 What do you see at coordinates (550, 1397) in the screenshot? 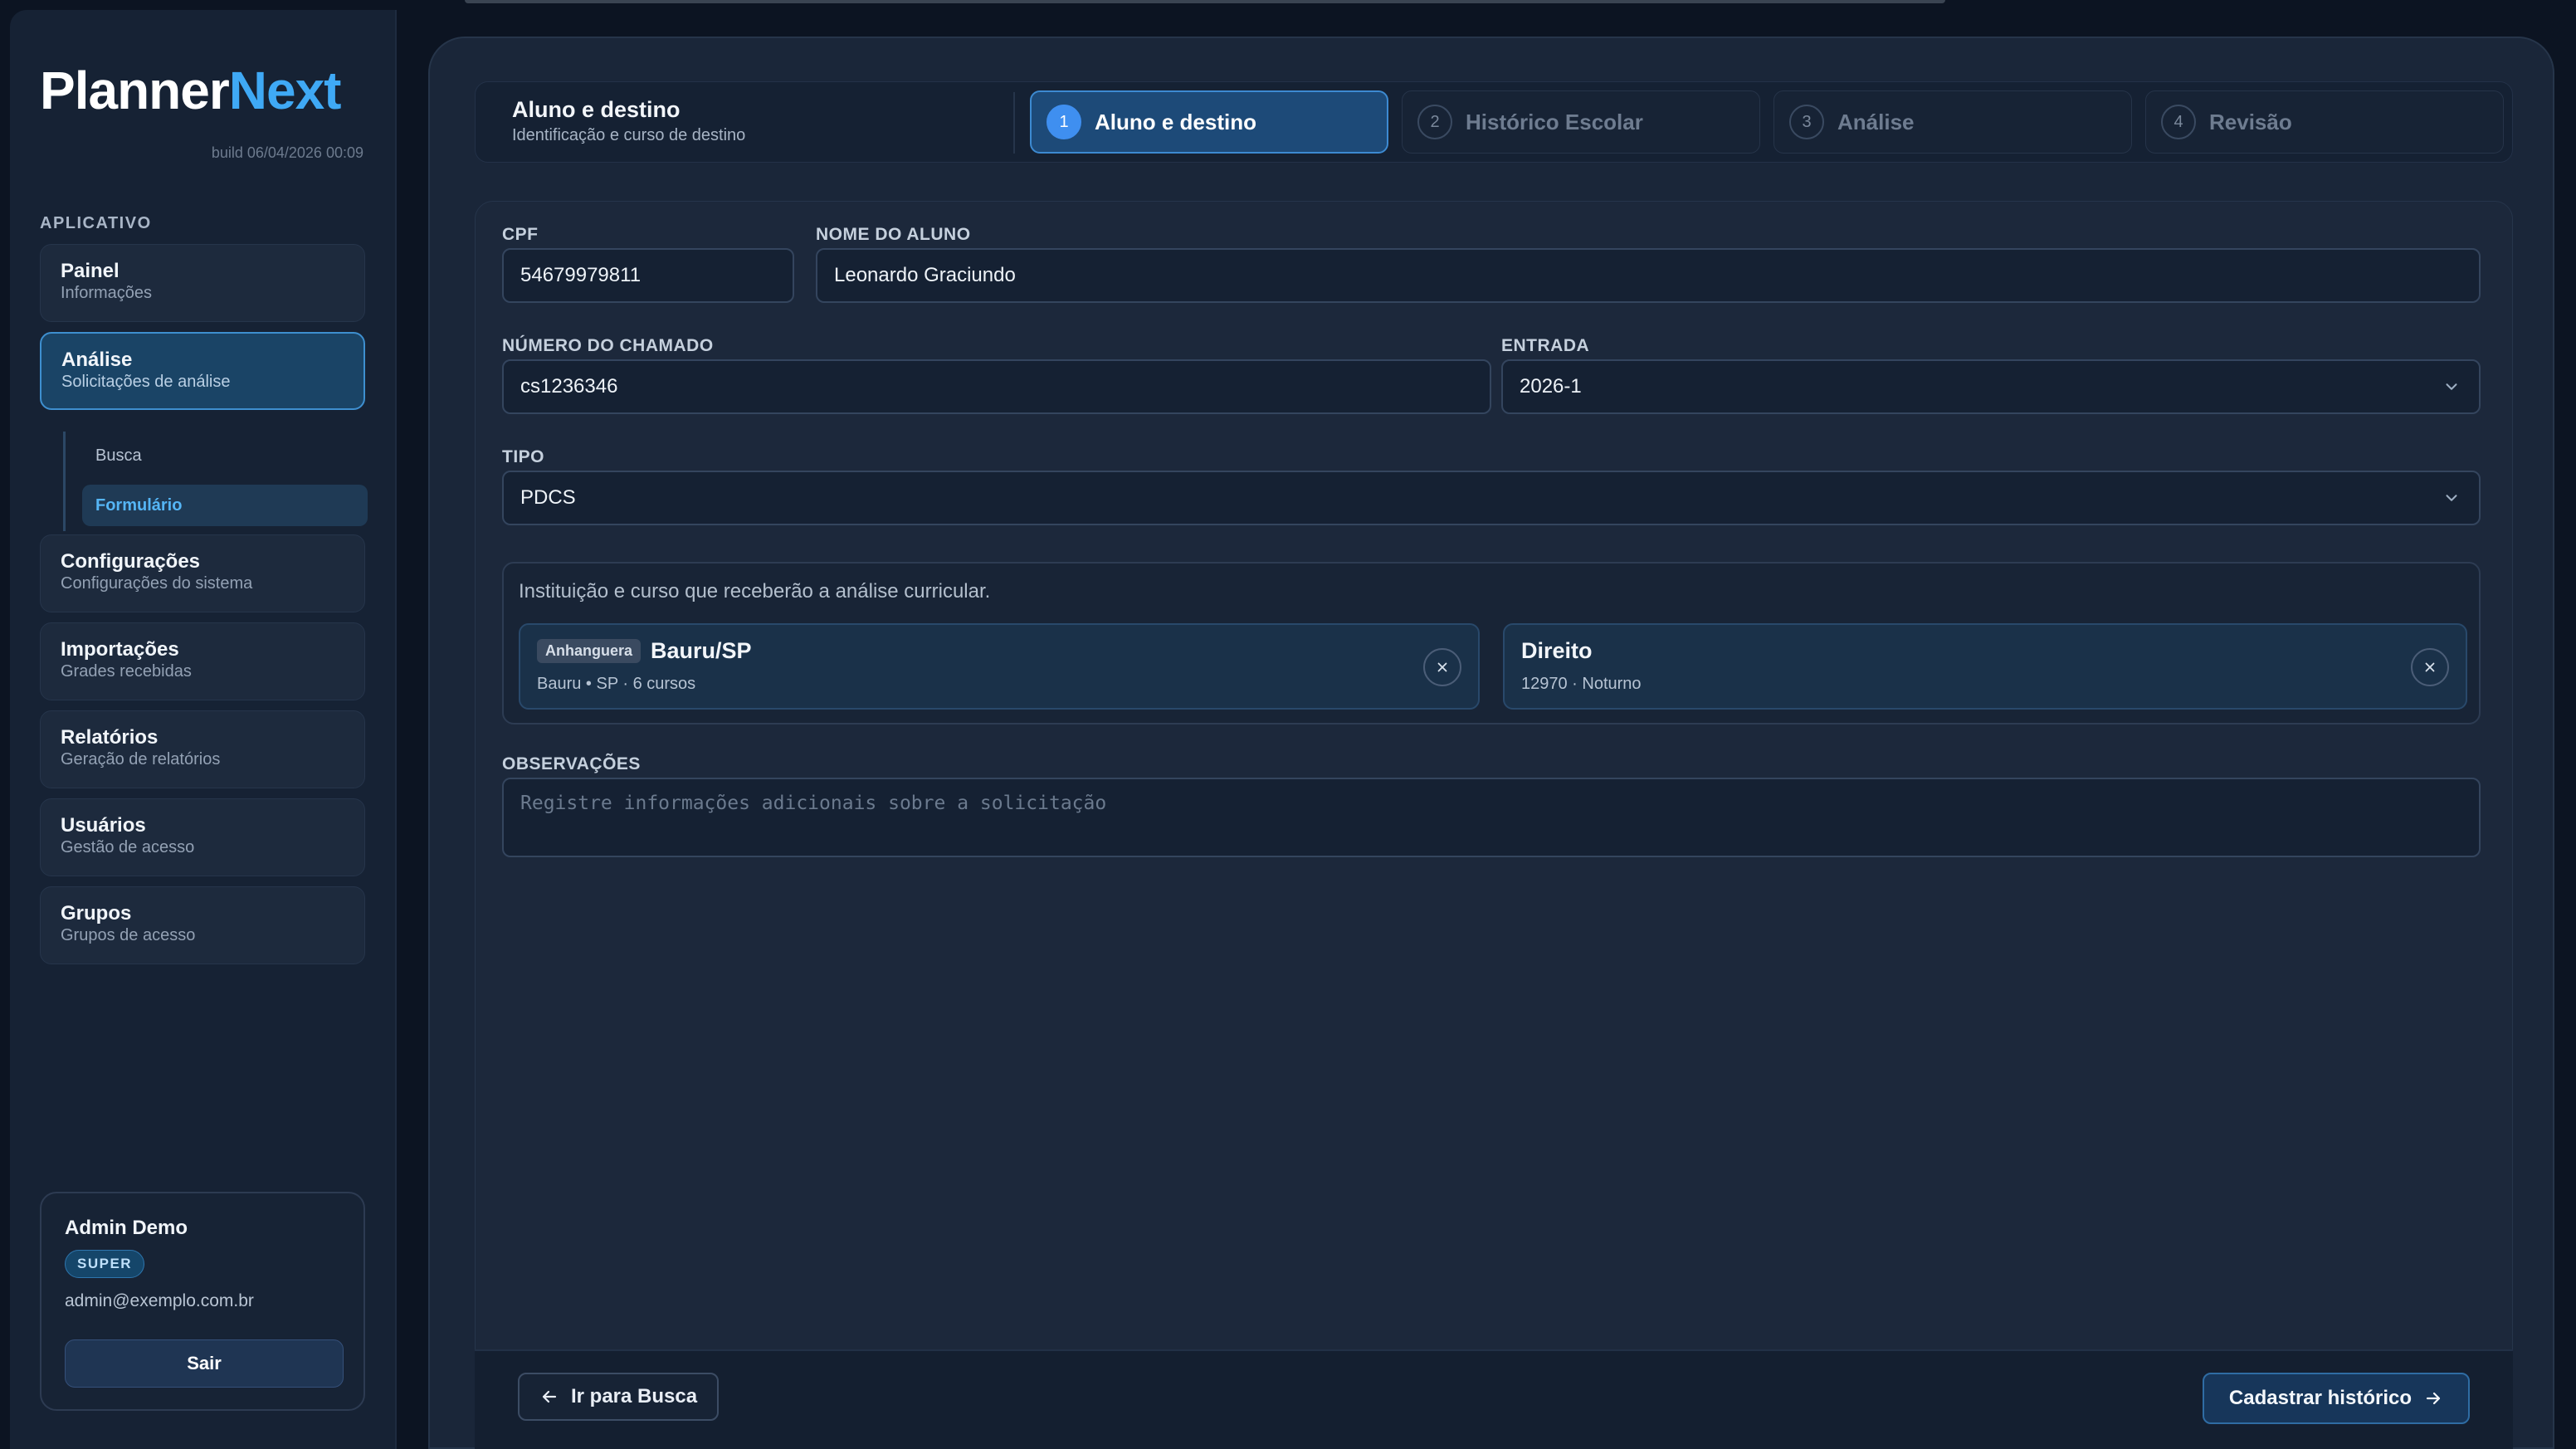
I see `arrow-left-icon` at bounding box center [550, 1397].